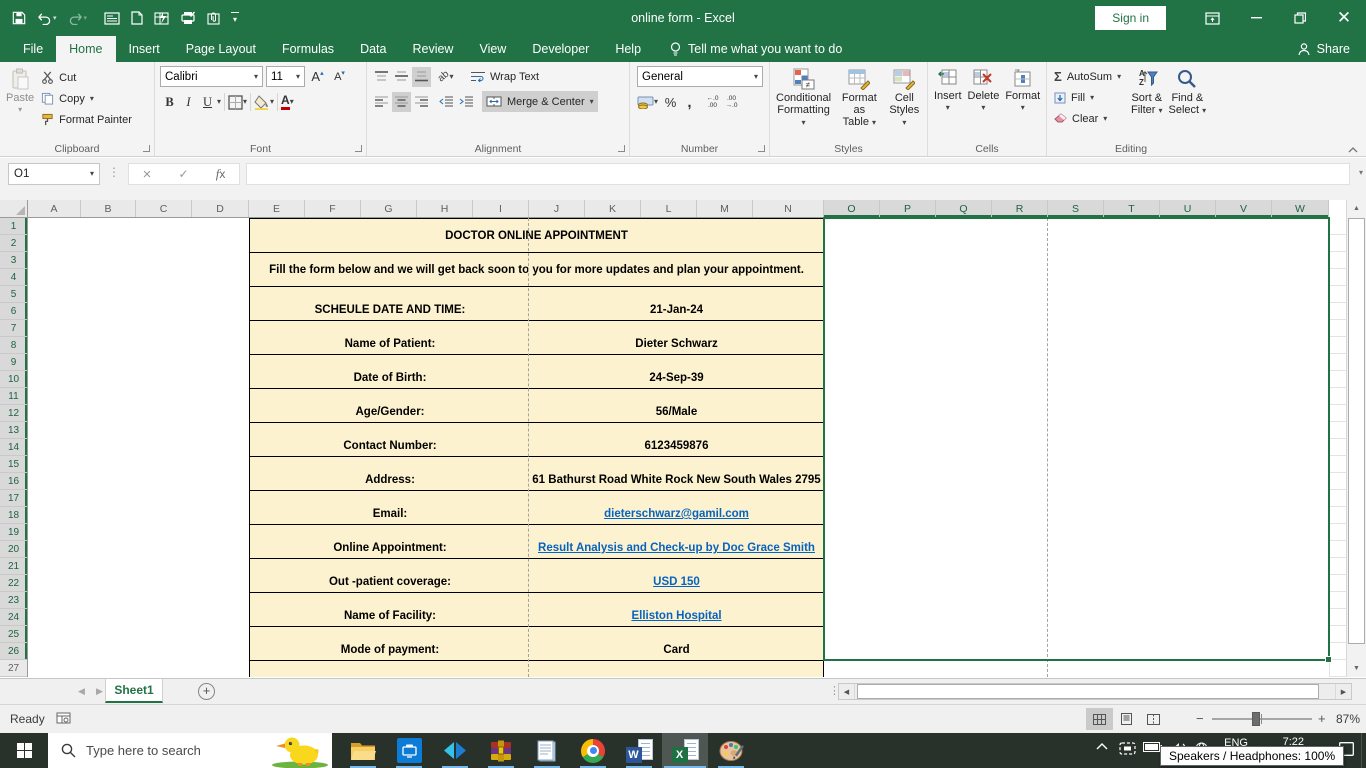 This screenshot has height=768, width=1366. What do you see at coordinates (13, 532) in the screenshot?
I see `row-header-19: 19` at bounding box center [13, 532].